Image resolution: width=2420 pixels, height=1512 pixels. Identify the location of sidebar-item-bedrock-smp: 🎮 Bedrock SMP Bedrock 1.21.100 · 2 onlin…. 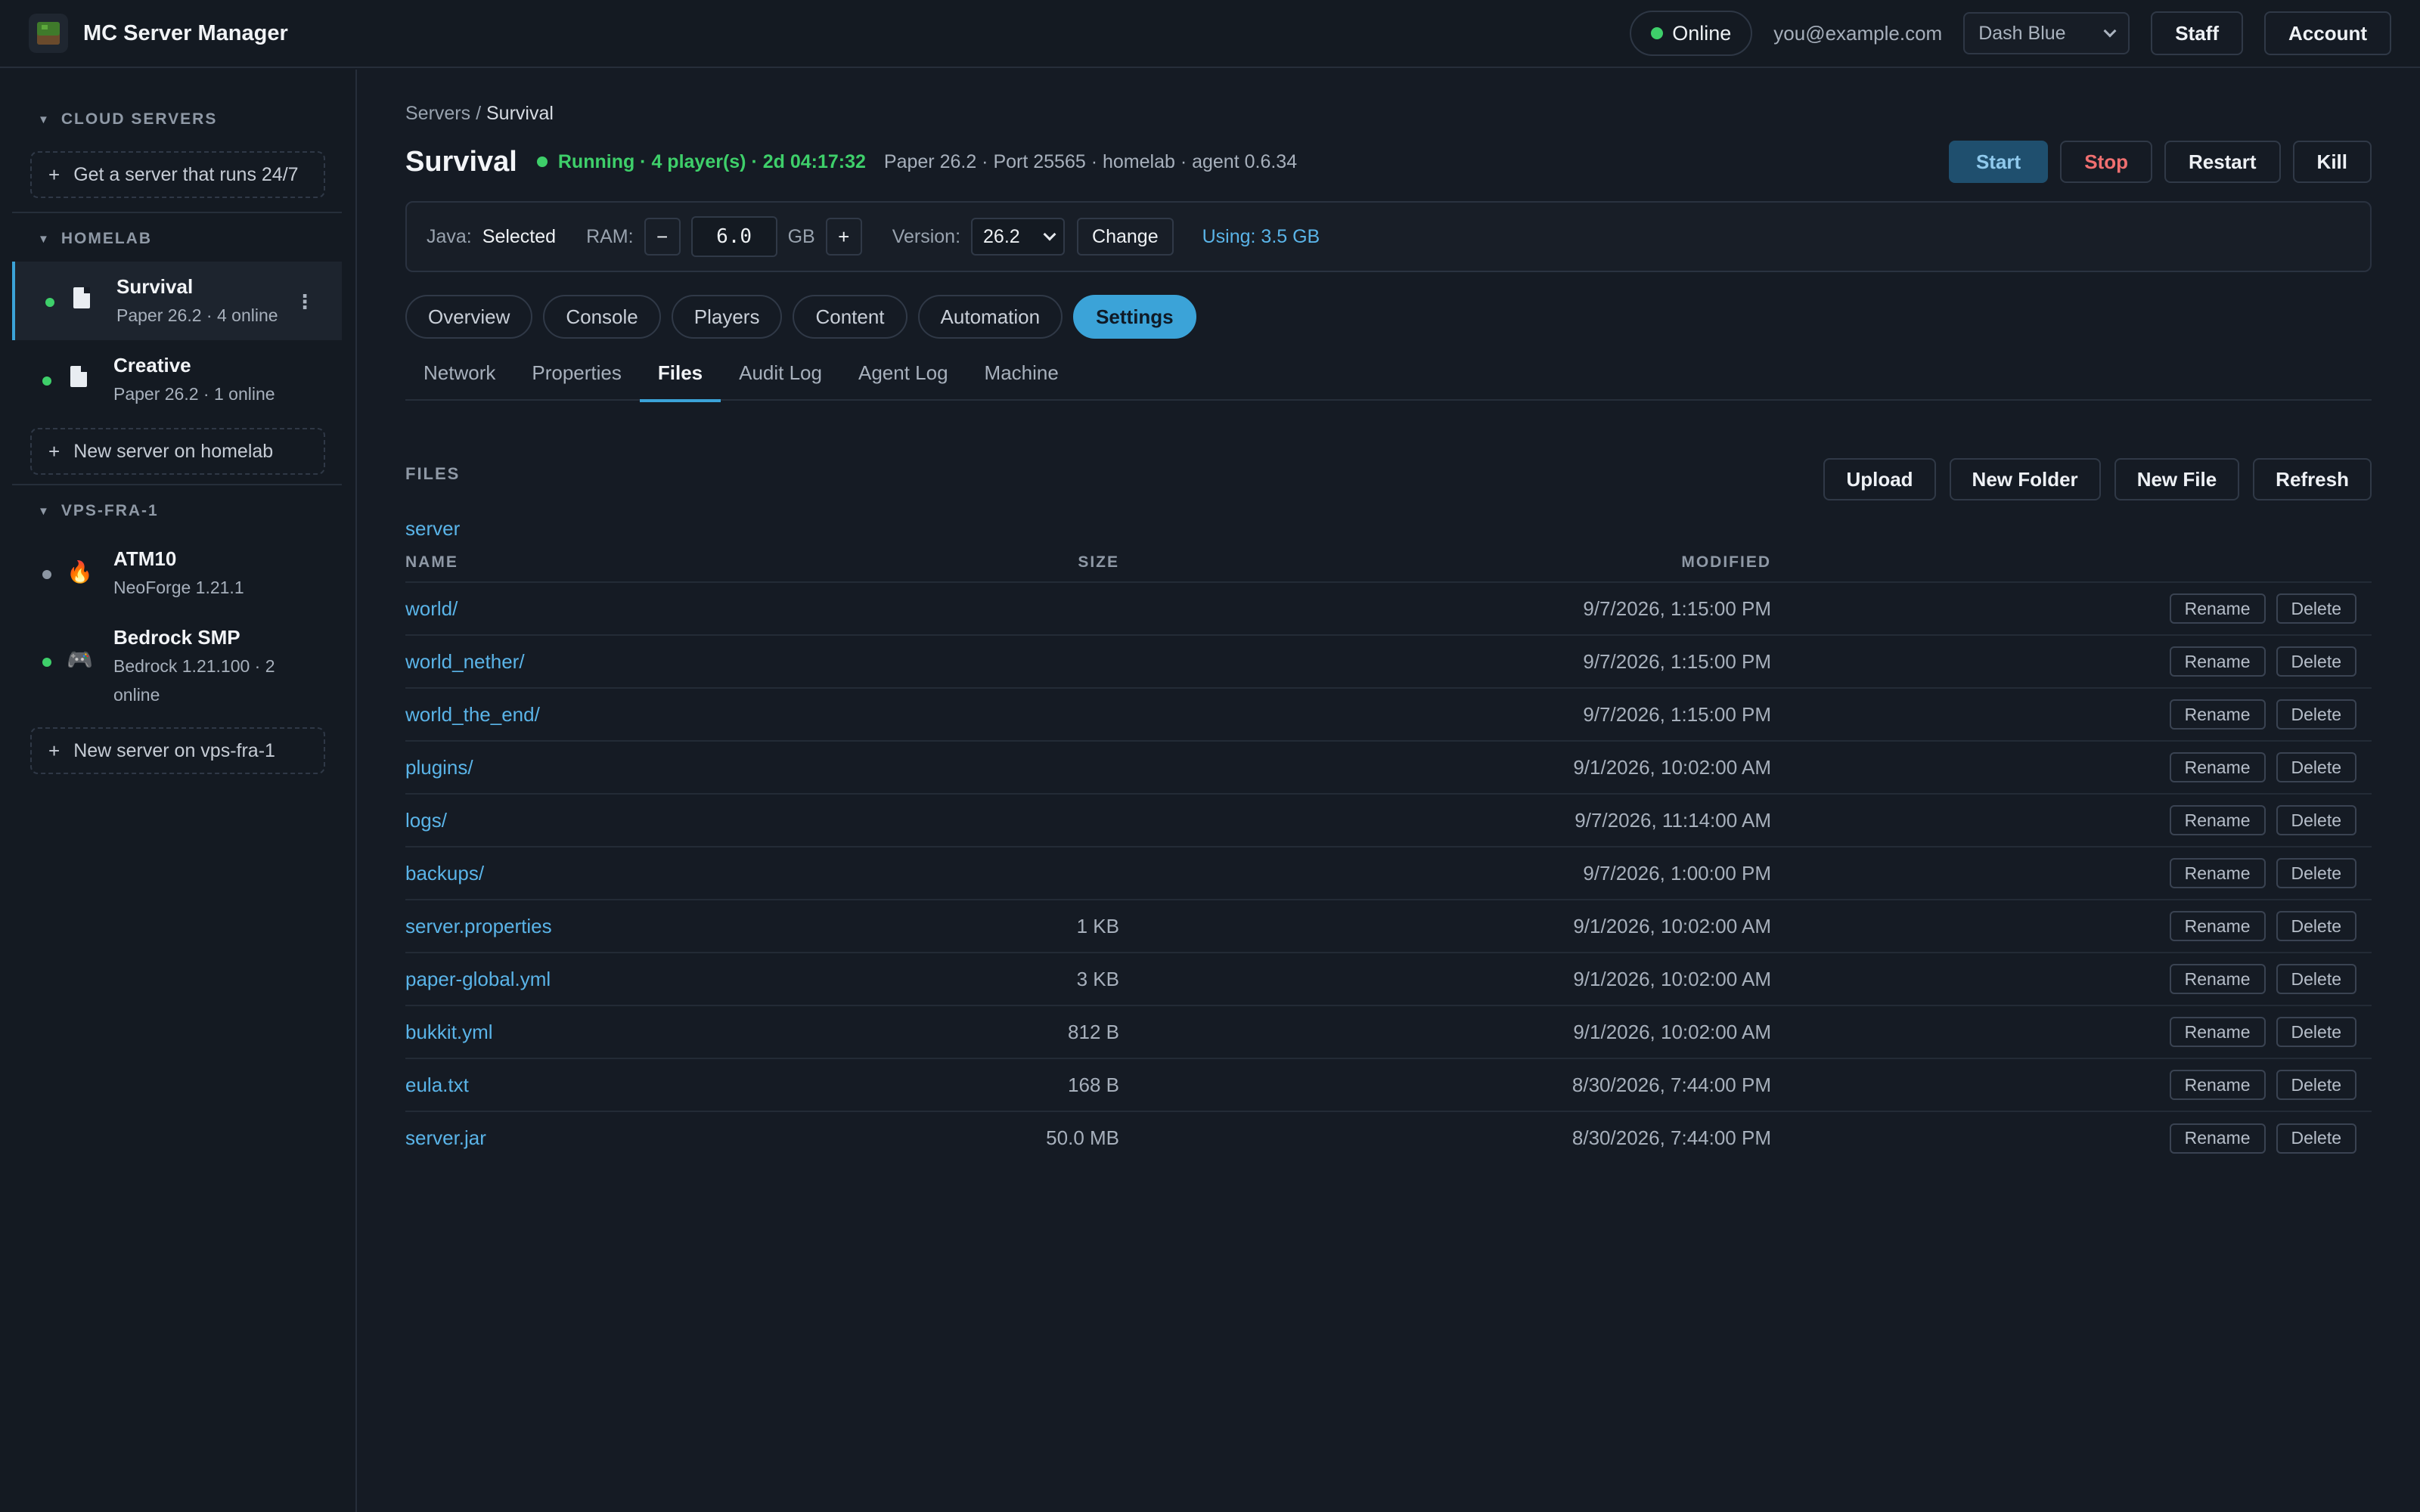
(177, 665).